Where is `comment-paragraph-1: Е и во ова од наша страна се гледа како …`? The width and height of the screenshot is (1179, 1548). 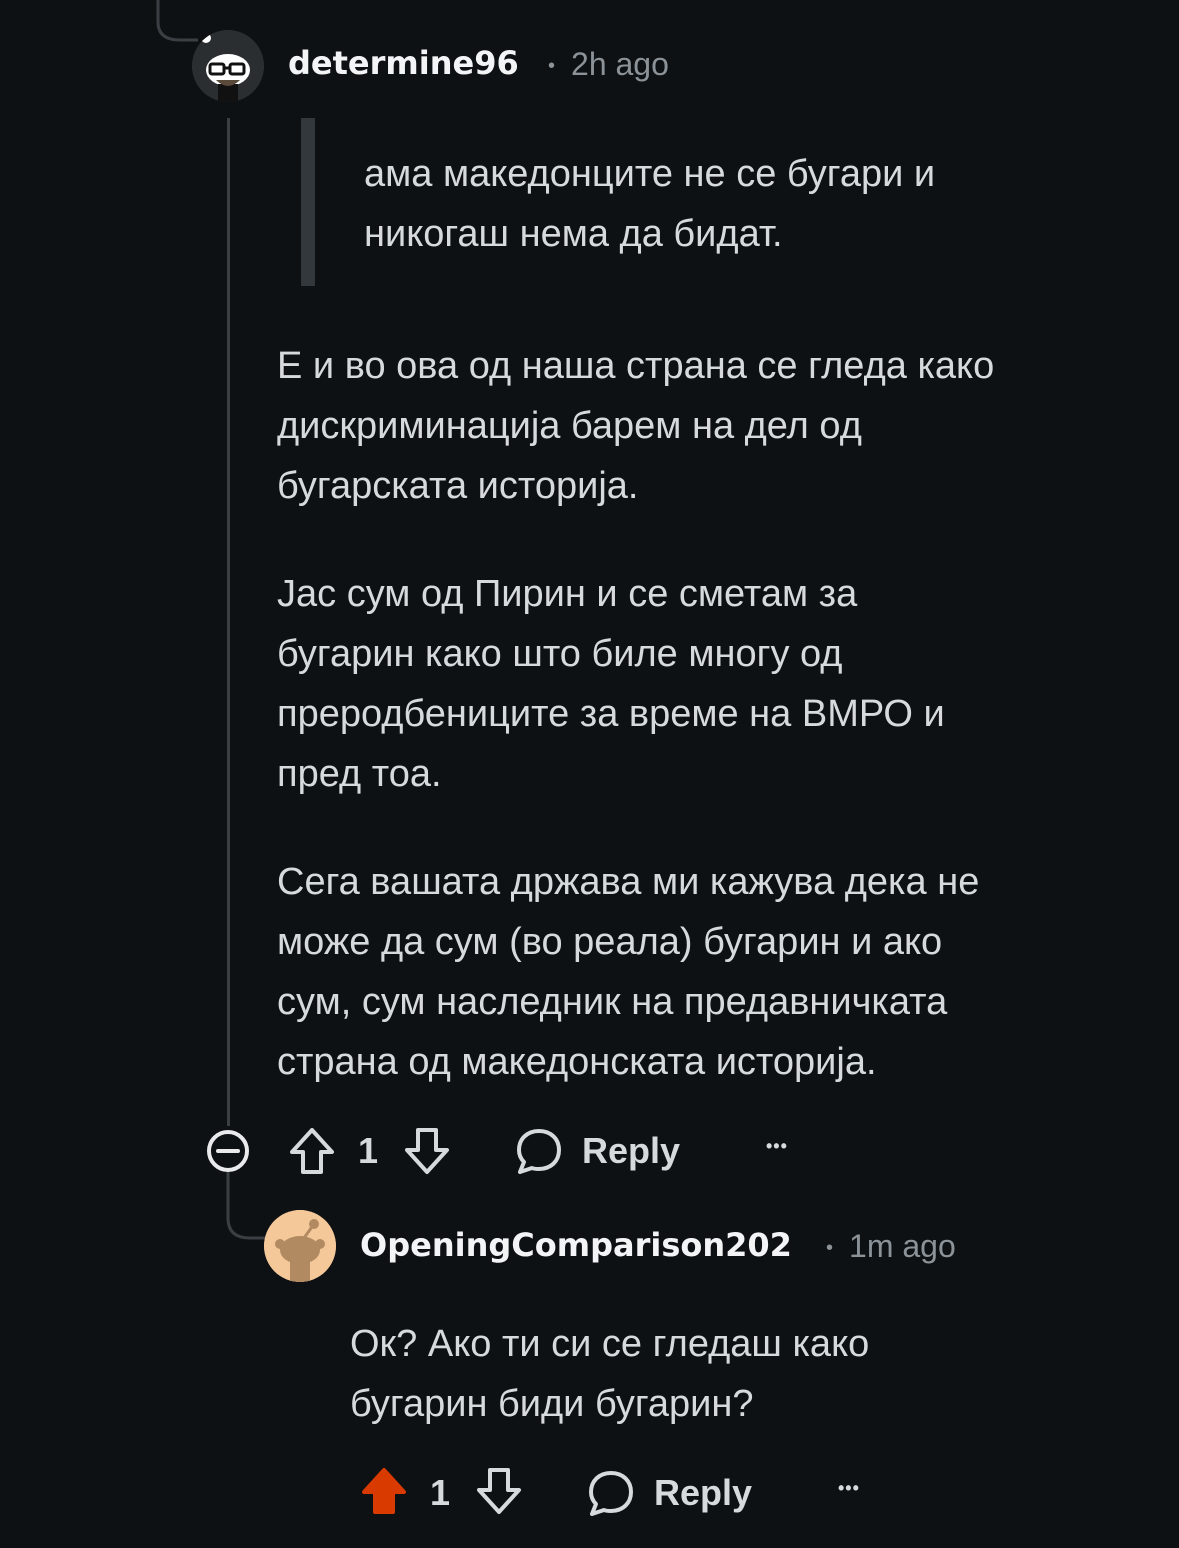 comment-paragraph-1: Е и во ова од наша страна се гледа како … is located at coordinates (636, 426).